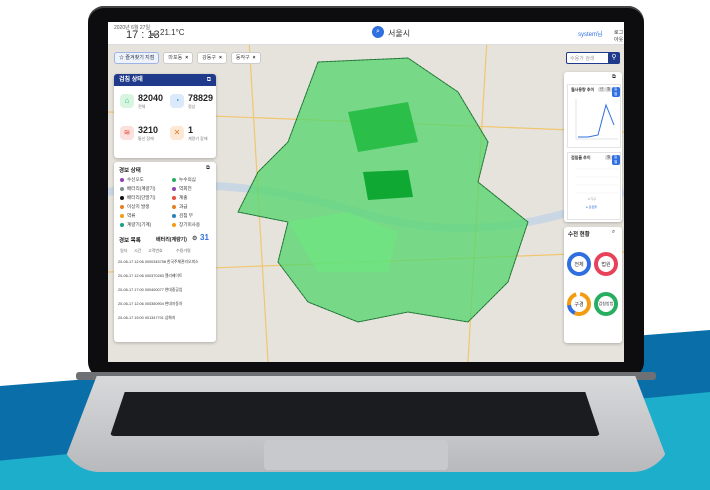 The height and width of the screenshot is (490, 710). I want to click on table-row: 20-06-17 19:00 001347701 삼화지, so click(146, 318).